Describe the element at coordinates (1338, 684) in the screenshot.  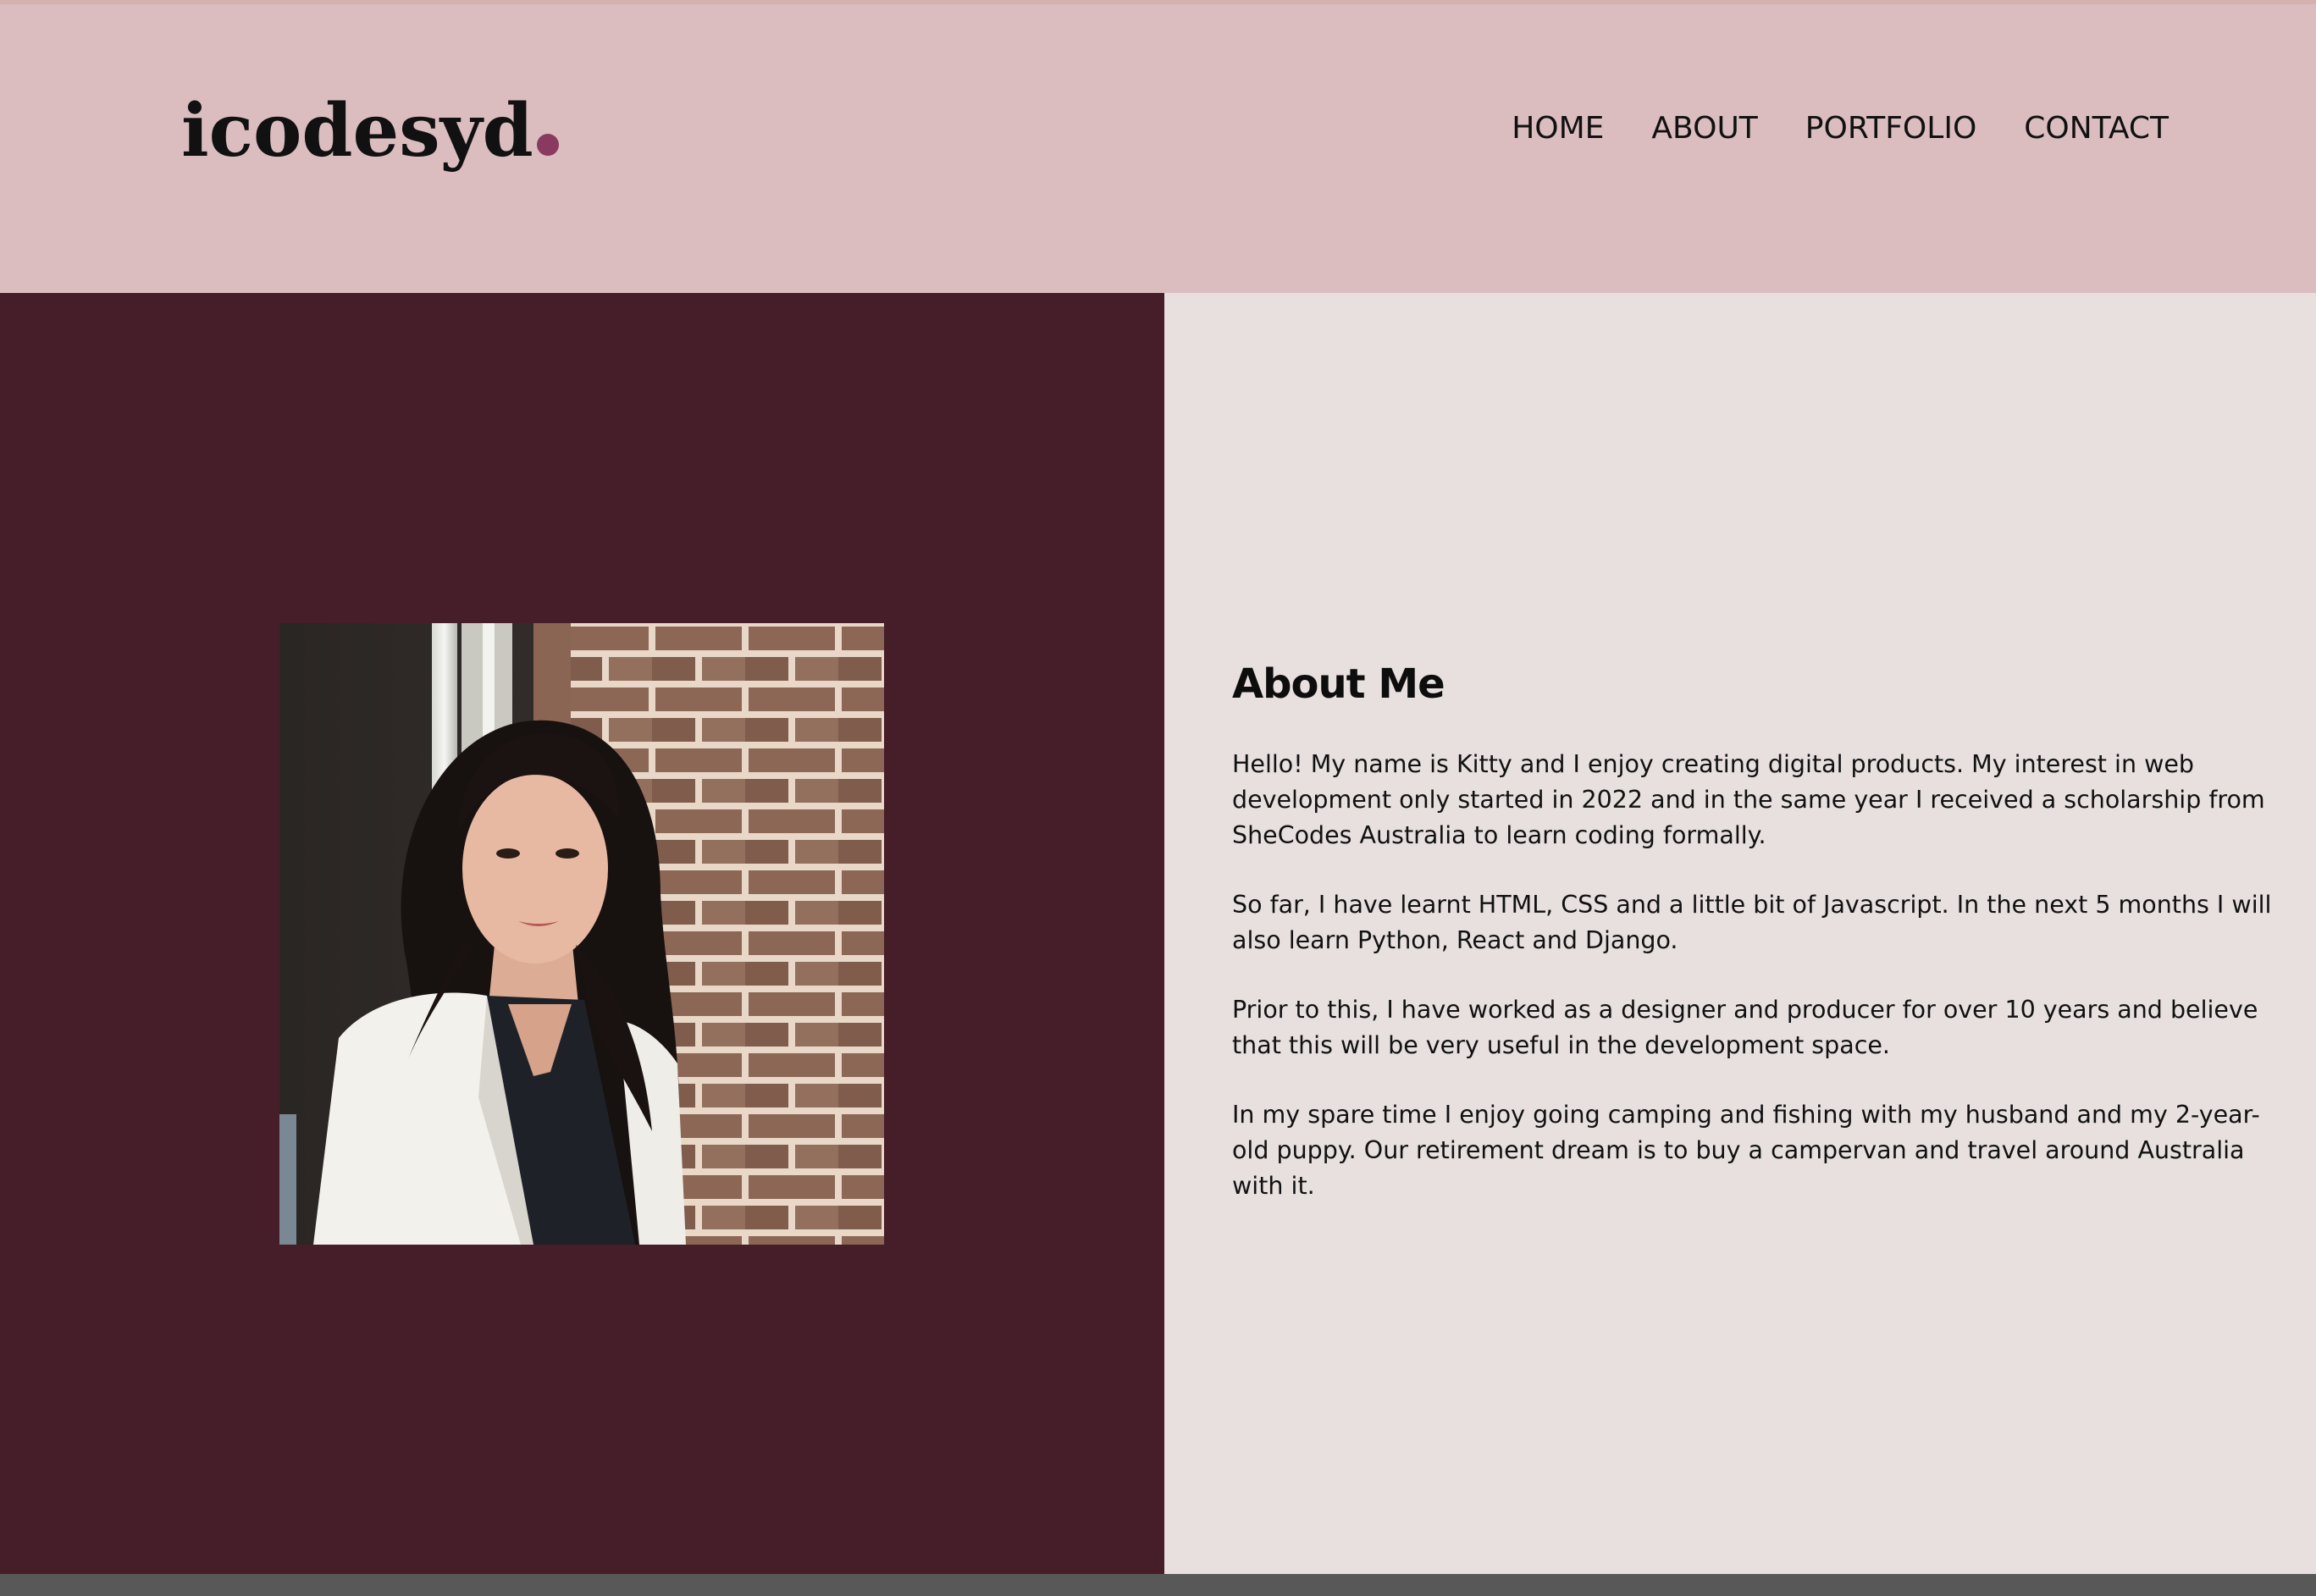
I see `about-heading: About Me` at that location.